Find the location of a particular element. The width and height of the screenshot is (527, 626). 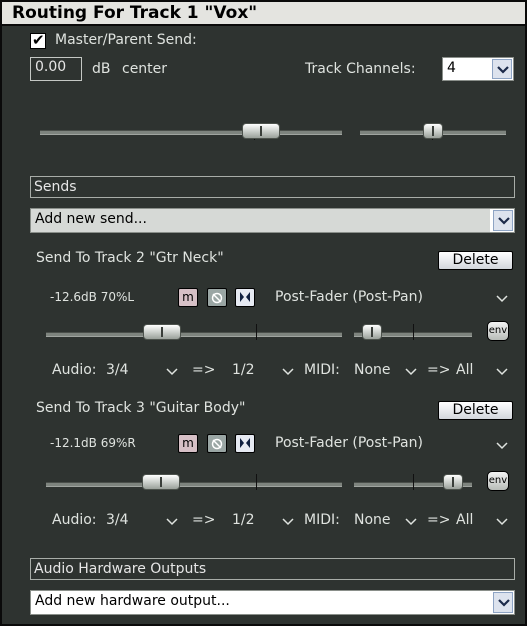

checkmark-icon: ✔ is located at coordinates (38, 40).